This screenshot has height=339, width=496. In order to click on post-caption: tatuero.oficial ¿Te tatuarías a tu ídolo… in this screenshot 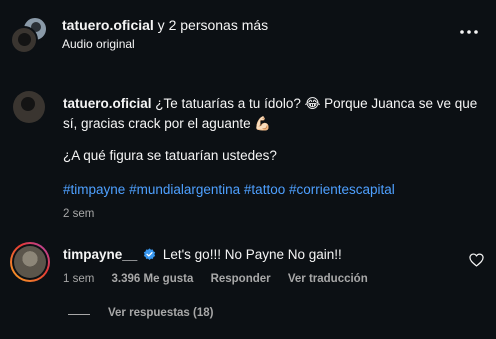, I will do `click(273, 114)`.